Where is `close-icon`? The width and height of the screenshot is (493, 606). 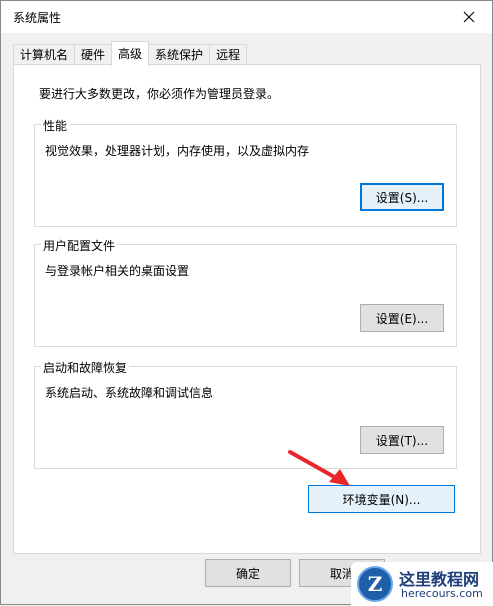 close-icon is located at coordinates (469, 17).